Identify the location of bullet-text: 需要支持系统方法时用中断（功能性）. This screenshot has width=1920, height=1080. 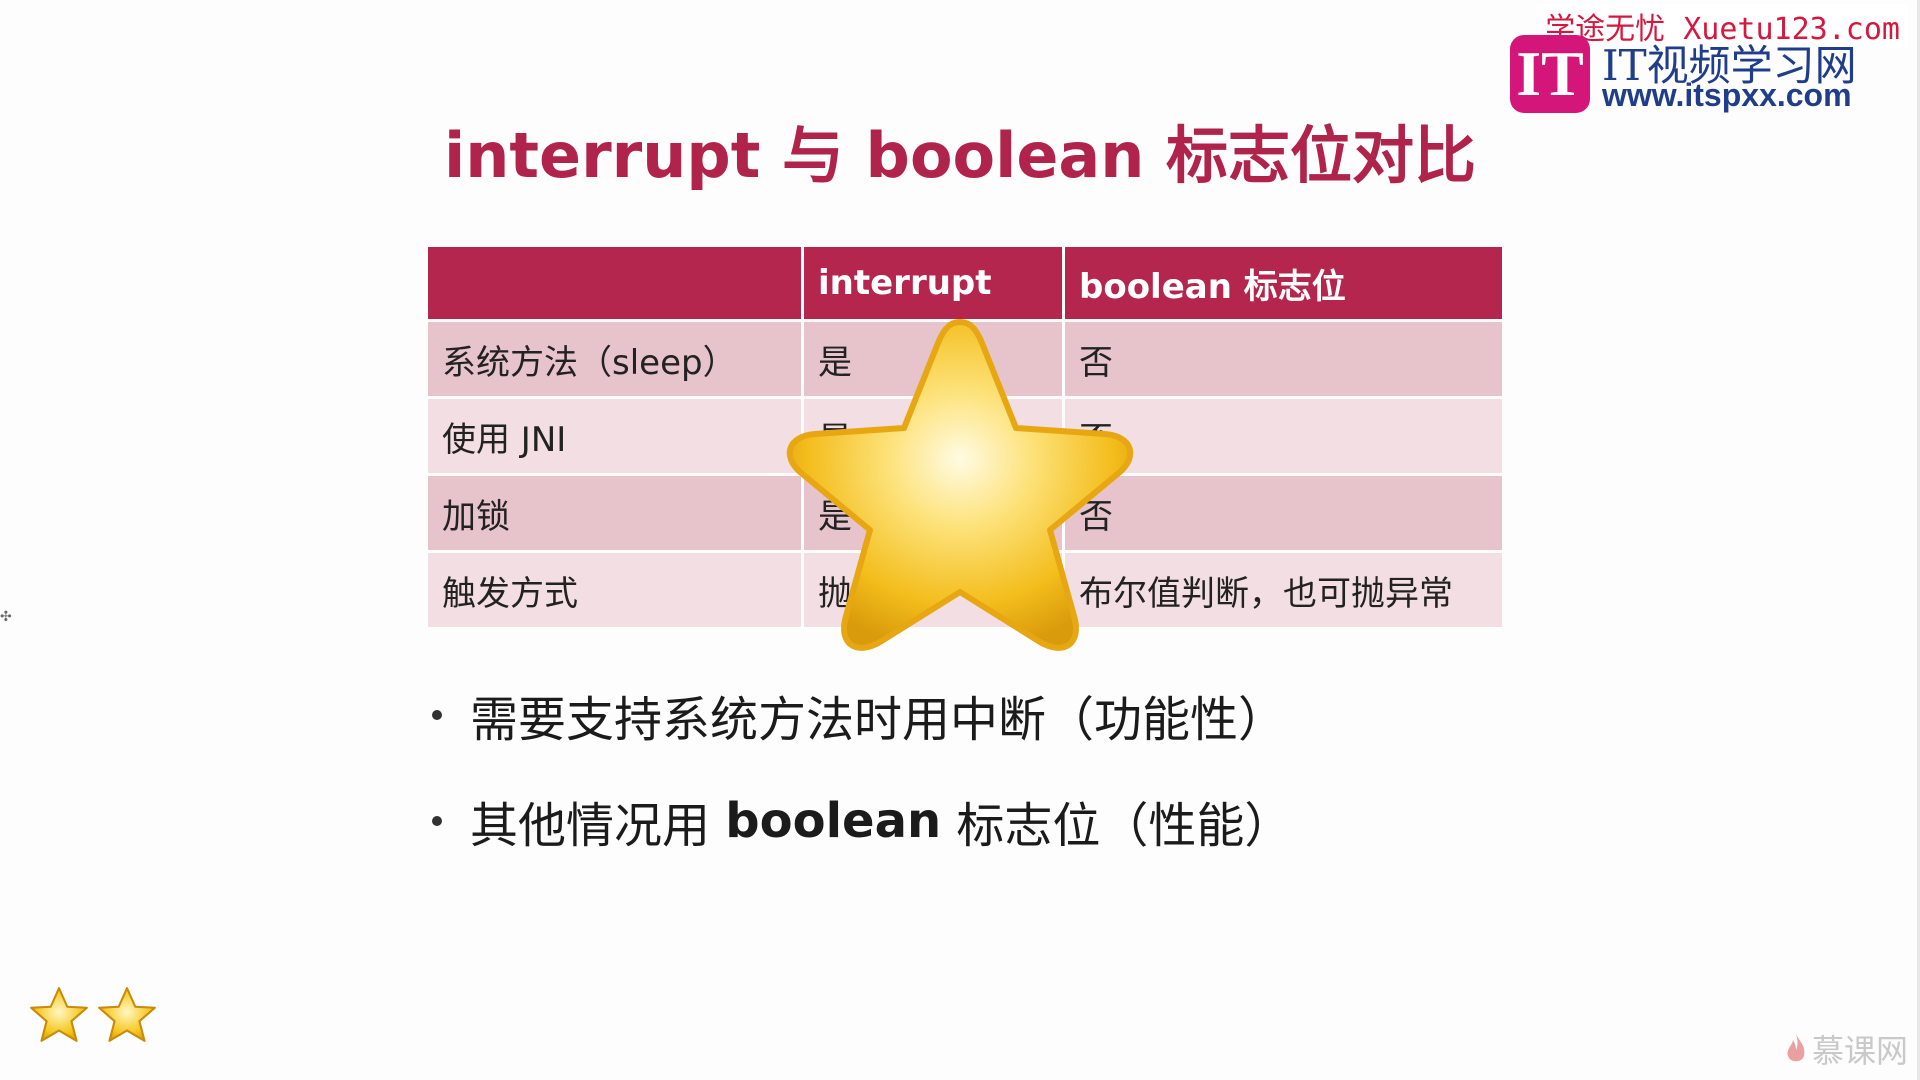
(878, 720).